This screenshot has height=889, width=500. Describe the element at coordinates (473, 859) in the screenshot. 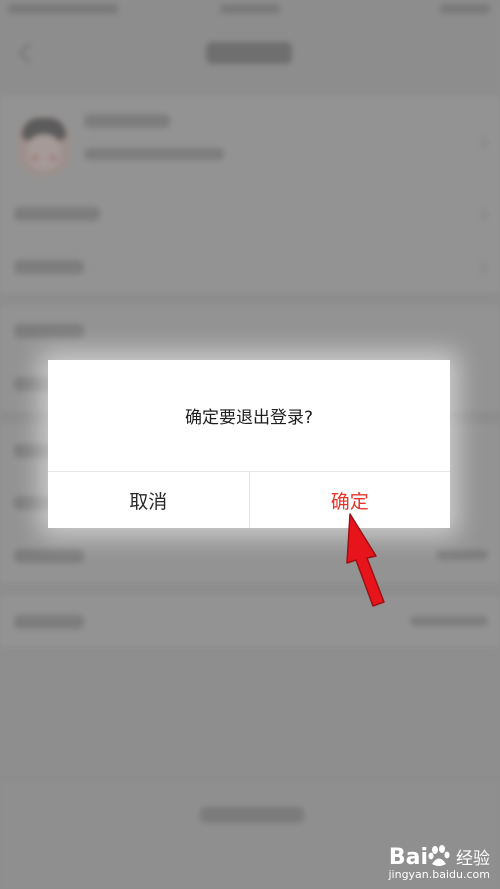

I see `watermark-brand-suffix: 经验` at that location.